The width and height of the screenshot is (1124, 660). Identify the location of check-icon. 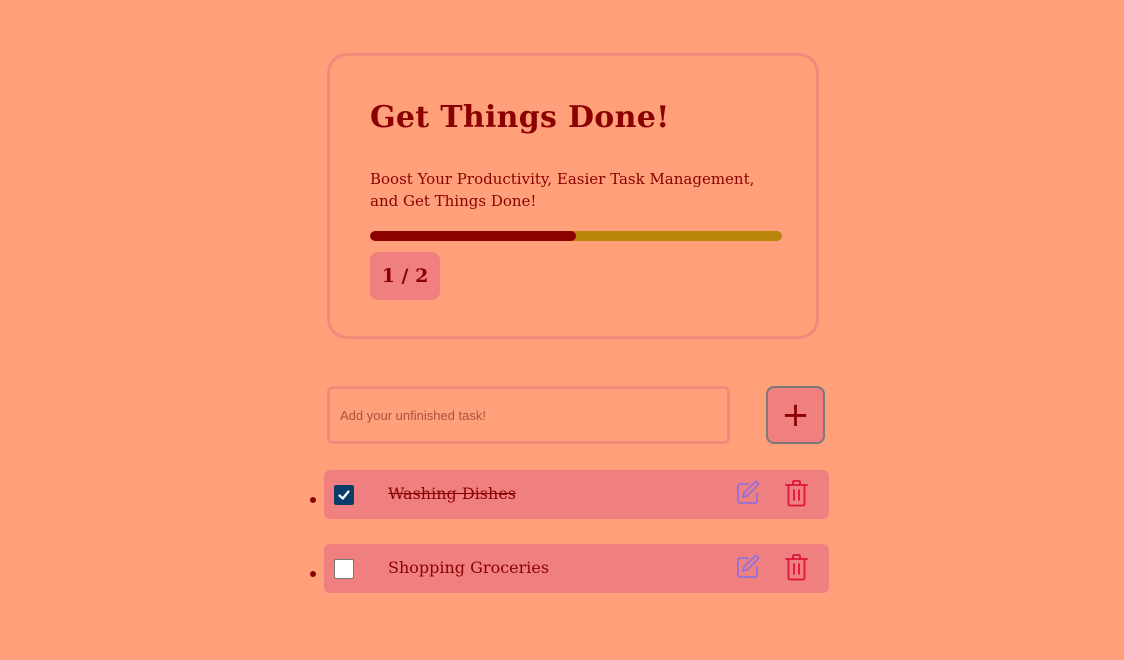
(344, 495).